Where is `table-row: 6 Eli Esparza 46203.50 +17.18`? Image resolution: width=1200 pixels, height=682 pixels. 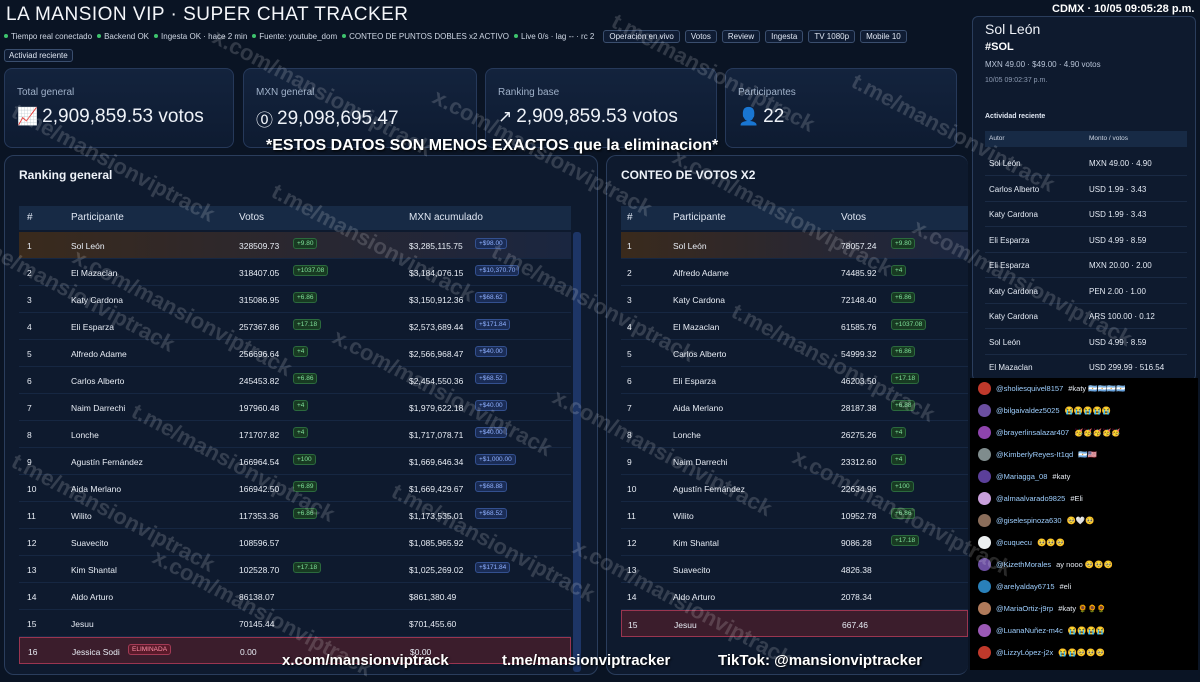 table-row: 6 Eli Esparza 46203.50 +17.18 is located at coordinates (794, 380).